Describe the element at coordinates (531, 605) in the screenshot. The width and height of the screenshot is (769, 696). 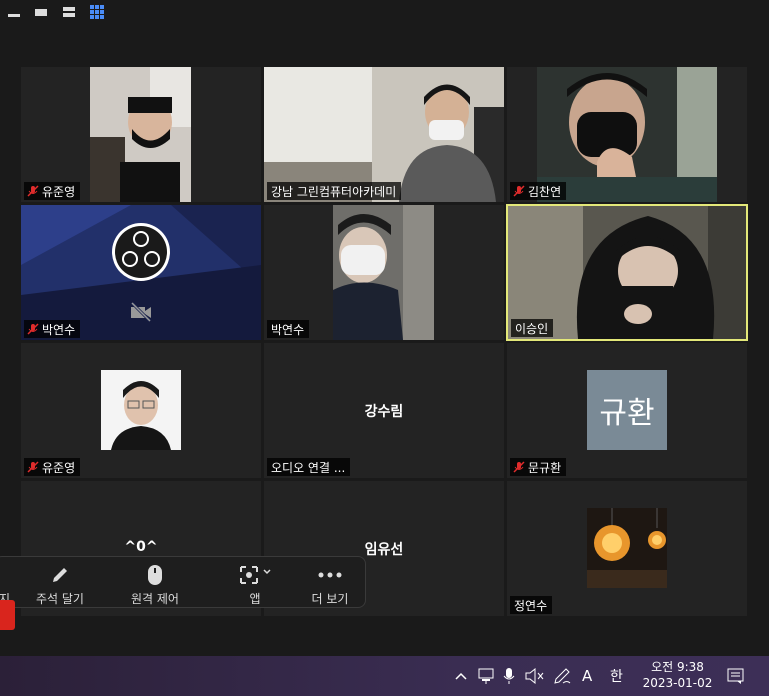
I see `participant-name: 정연수` at that location.